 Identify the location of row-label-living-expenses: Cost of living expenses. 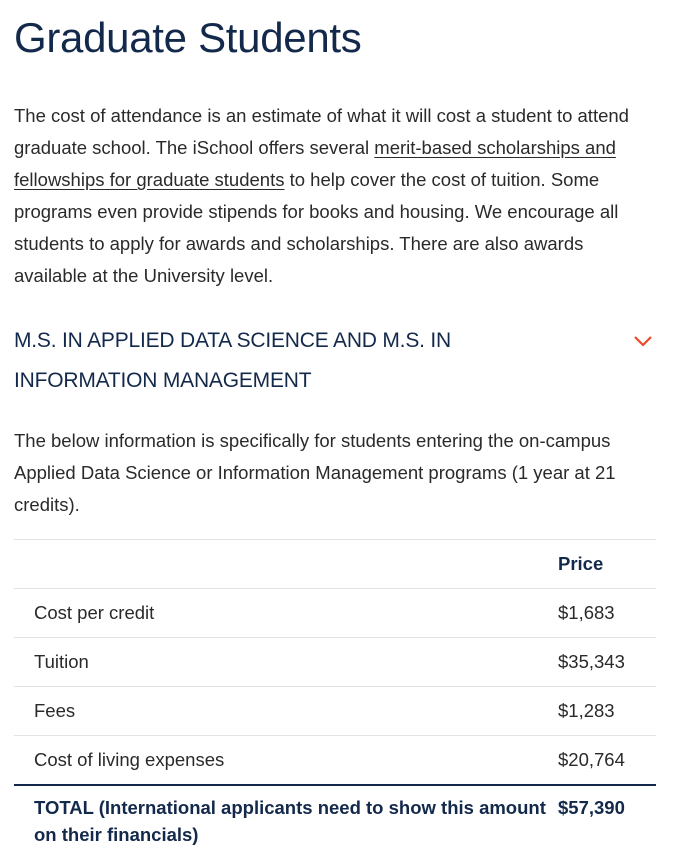
(286, 760).